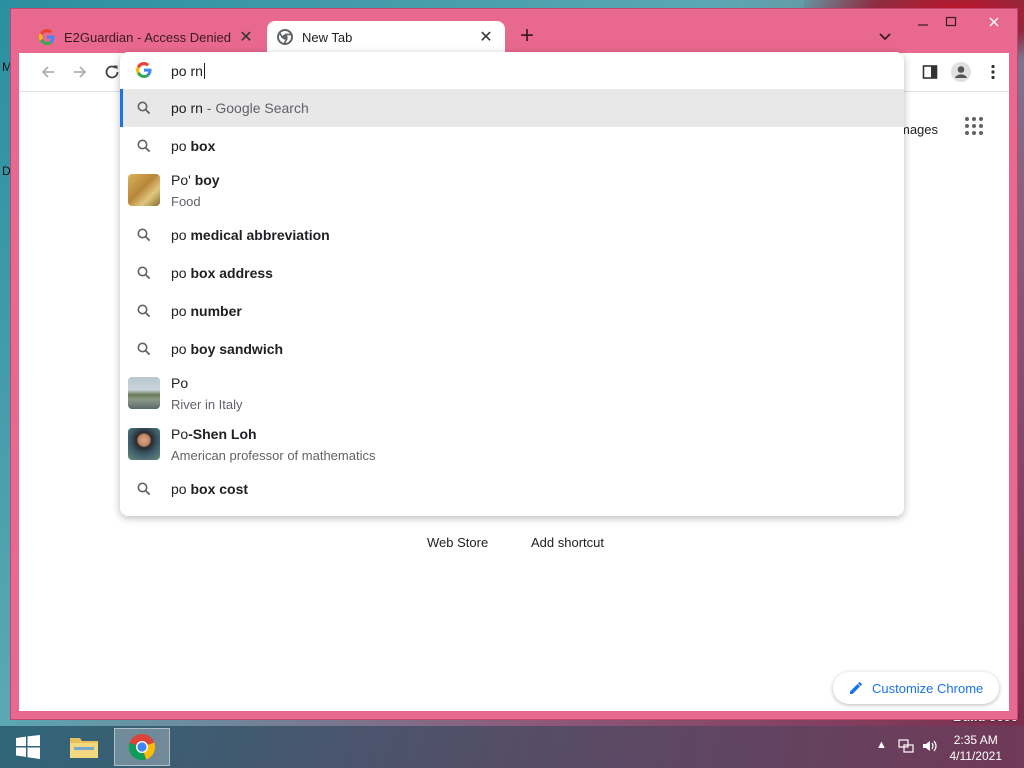 The width and height of the screenshot is (1024, 768). What do you see at coordinates (512, 108) in the screenshot?
I see `suggestion-google-search: po rn - Google Search` at bounding box center [512, 108].